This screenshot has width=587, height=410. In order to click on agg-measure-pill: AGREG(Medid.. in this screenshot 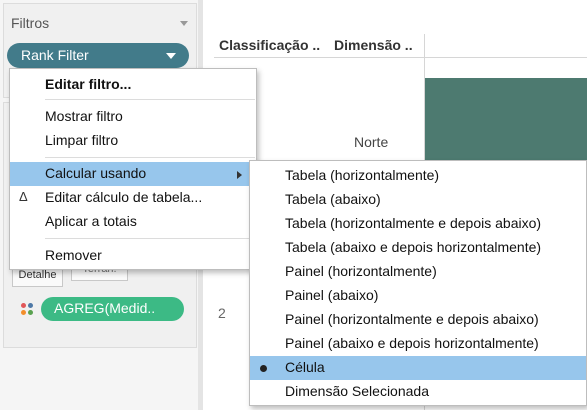, I will do `click(112, 309)`.